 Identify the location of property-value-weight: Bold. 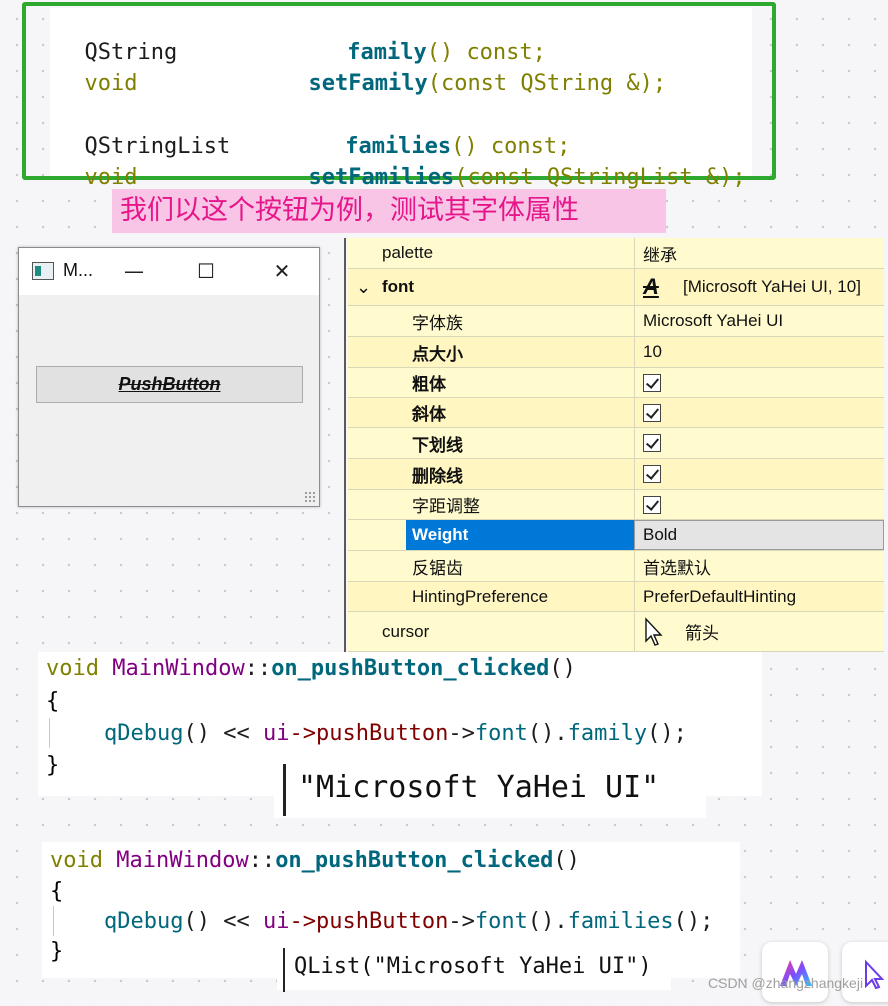
(759, 535).